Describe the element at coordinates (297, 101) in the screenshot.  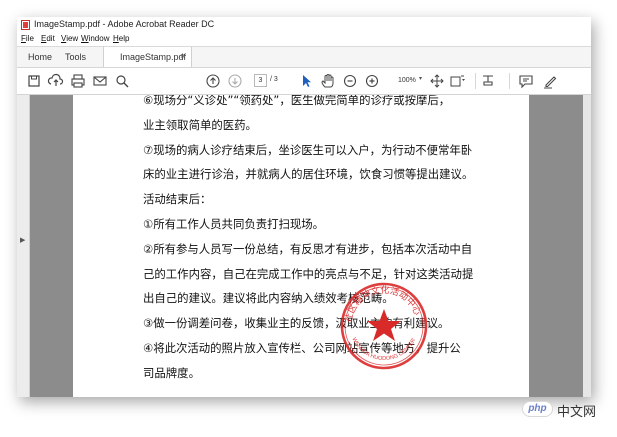
I see `text-line: ⑥现场分“义诊处”“领药处”，医生做完简单的诊疗或按摩后，` at that location.